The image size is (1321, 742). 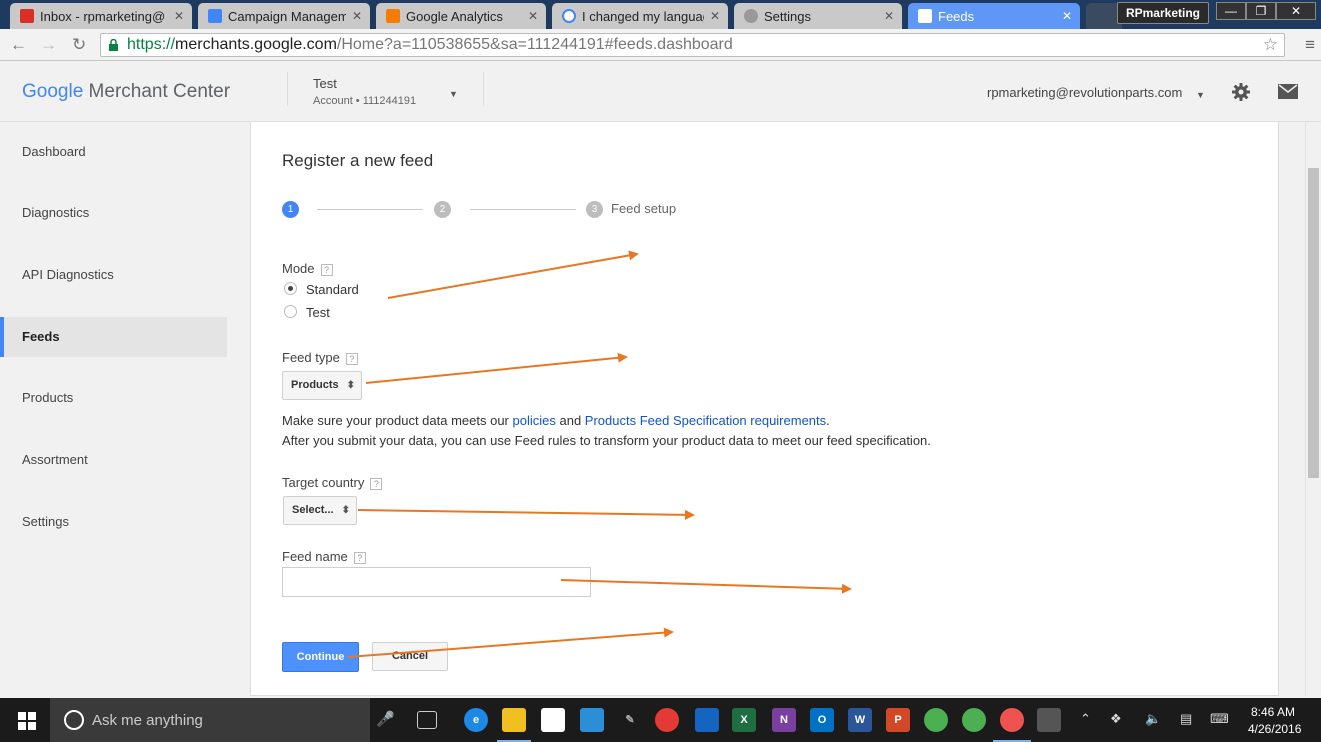 I want to click on forward-icon: →, so click(x=48, y=45).